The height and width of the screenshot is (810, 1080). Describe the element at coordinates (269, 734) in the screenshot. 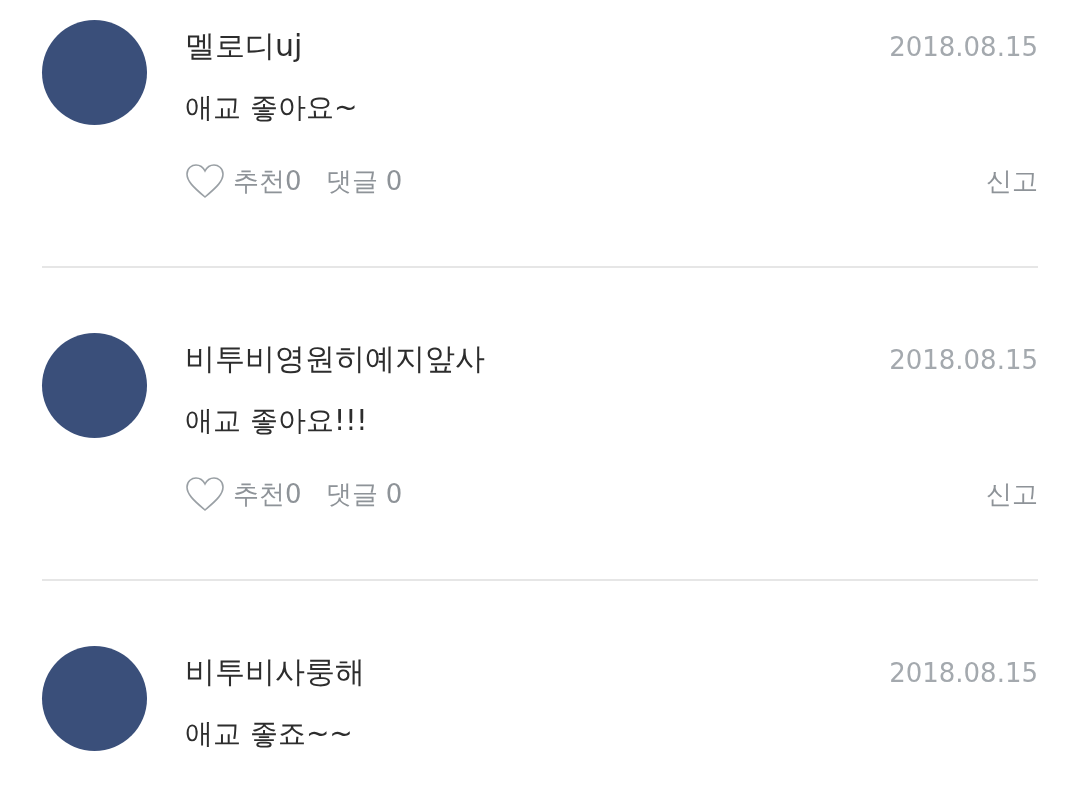

I see `comment-text: 애교 좋죠~~` at that location.